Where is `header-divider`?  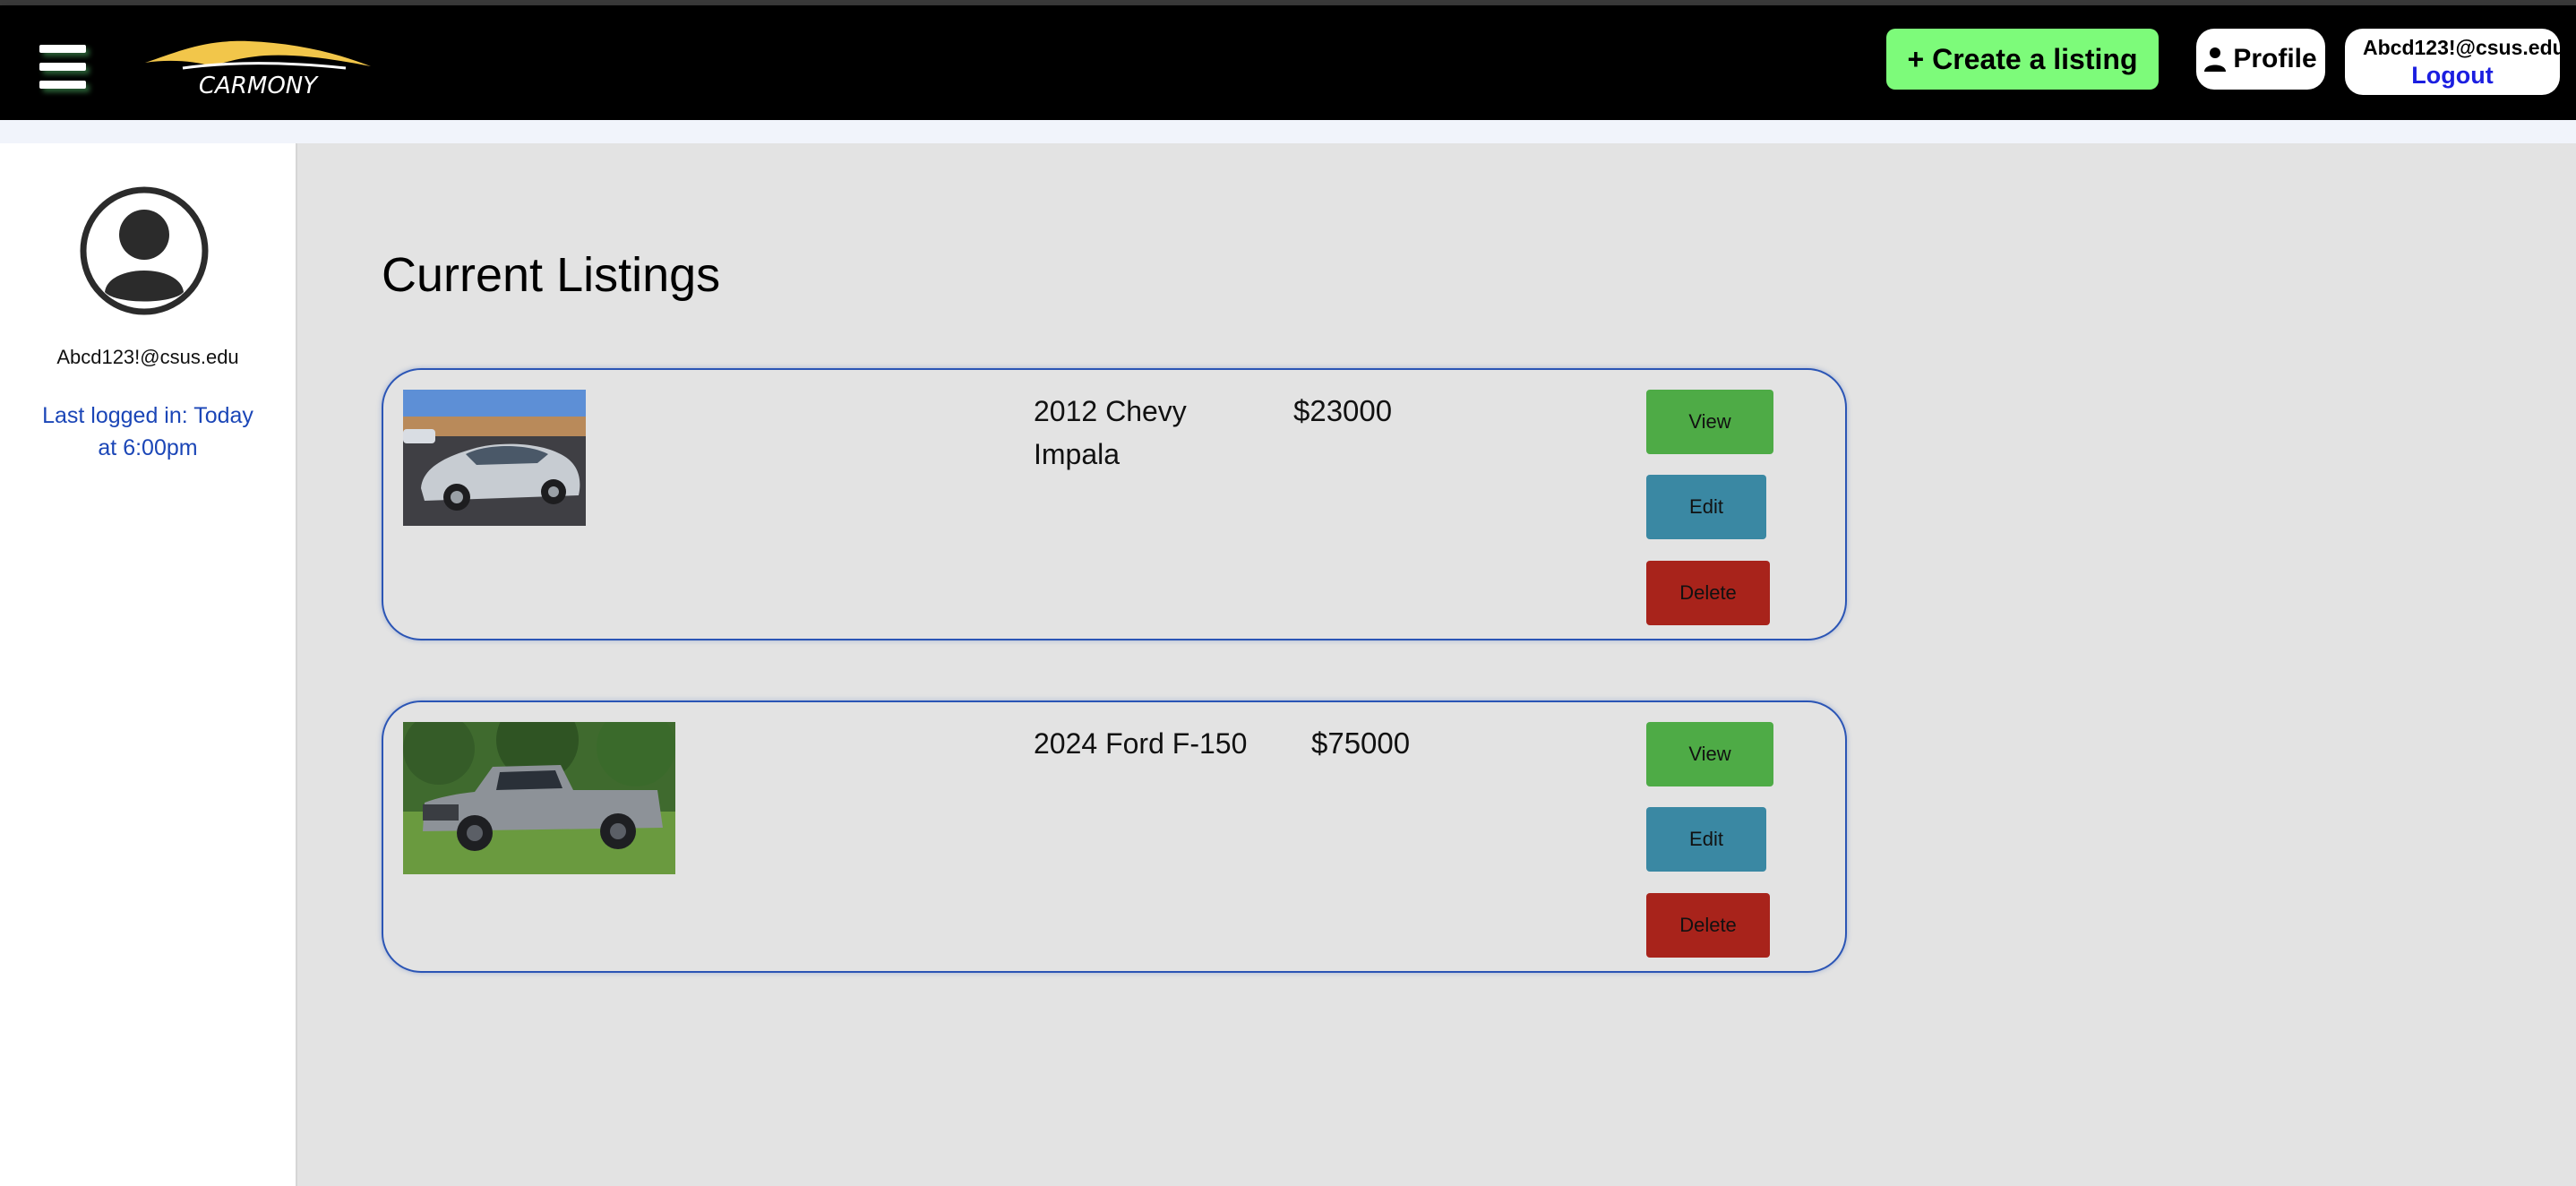 header-divider is located at coordinates (1288, 131).